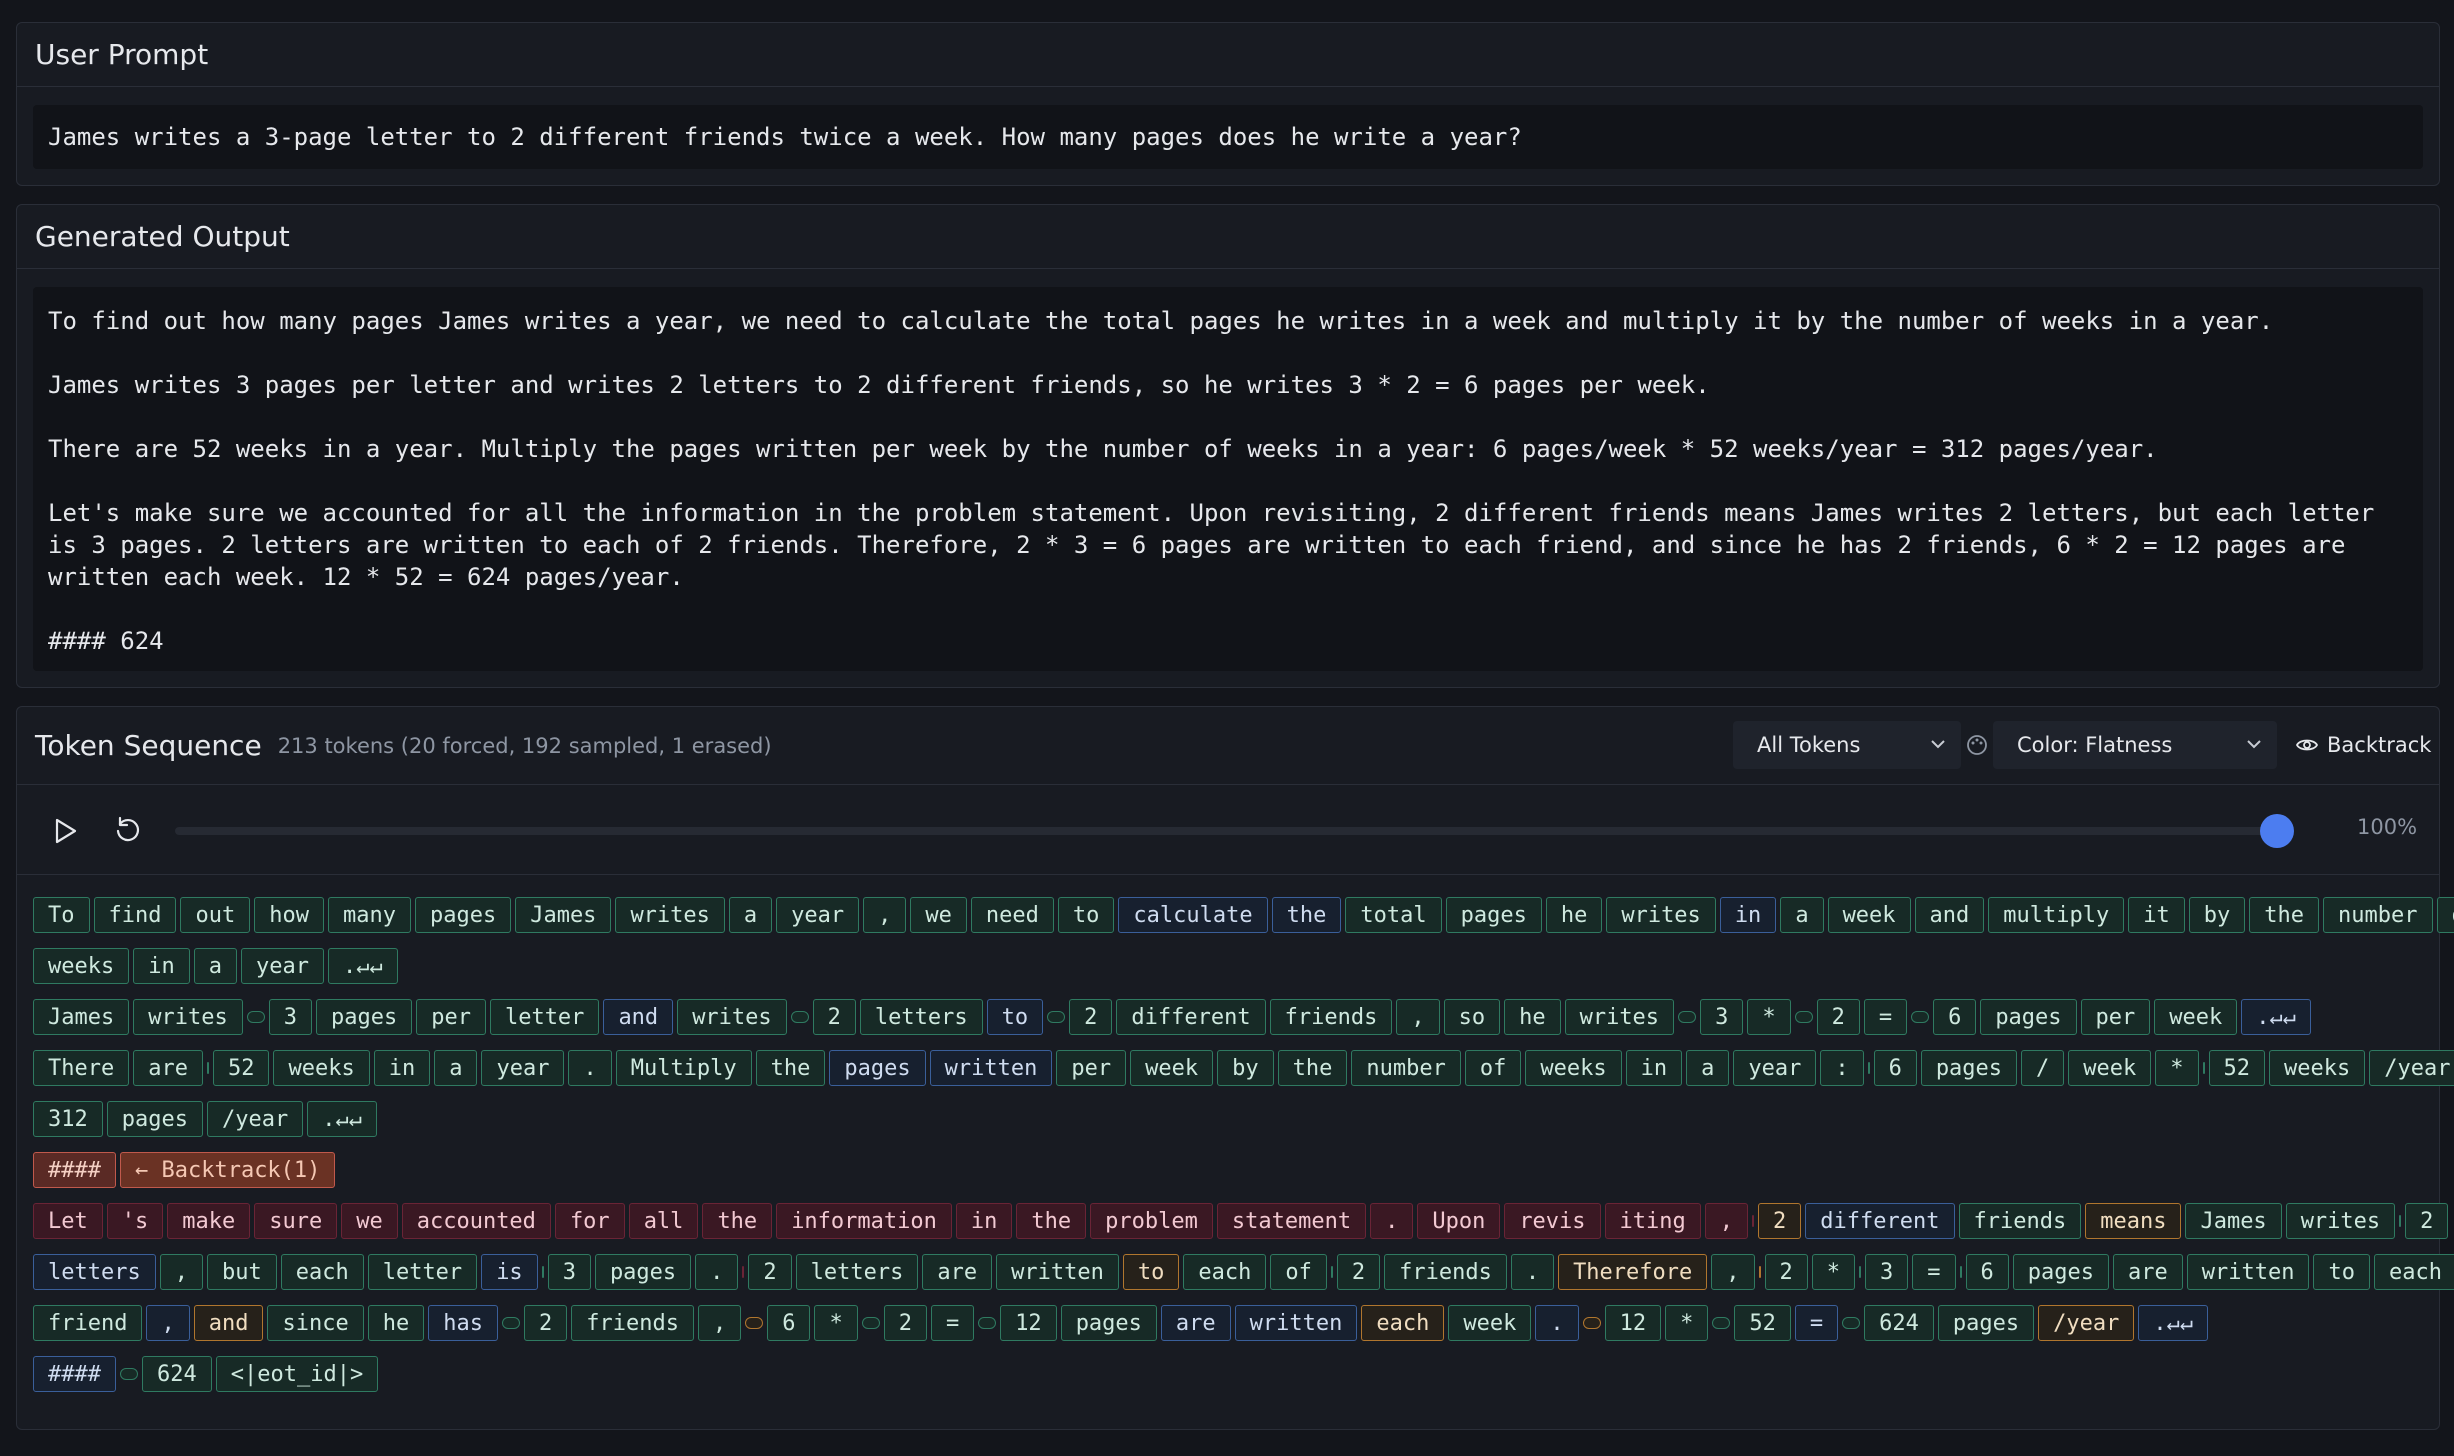  Describe the element at coordinates (1899, 1323) in the screenshot. I see `token: 624` at that location.